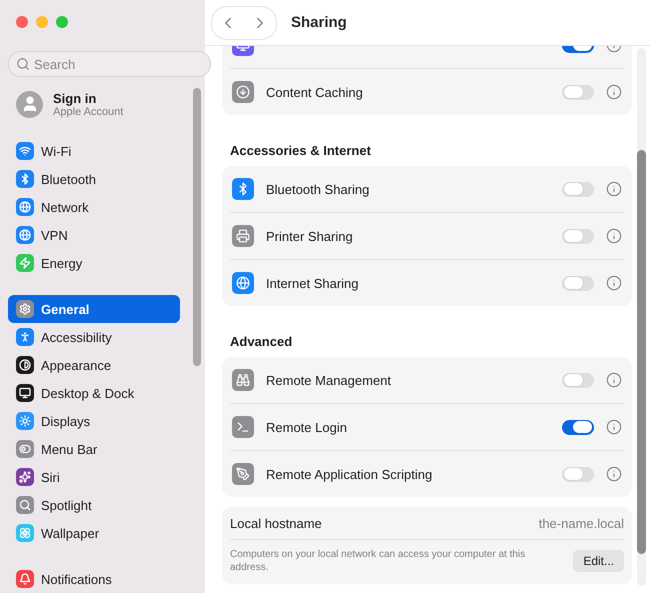 The height and width of the screenshot is (593, 650). I want to click on zoom-button, so click(62, 22).